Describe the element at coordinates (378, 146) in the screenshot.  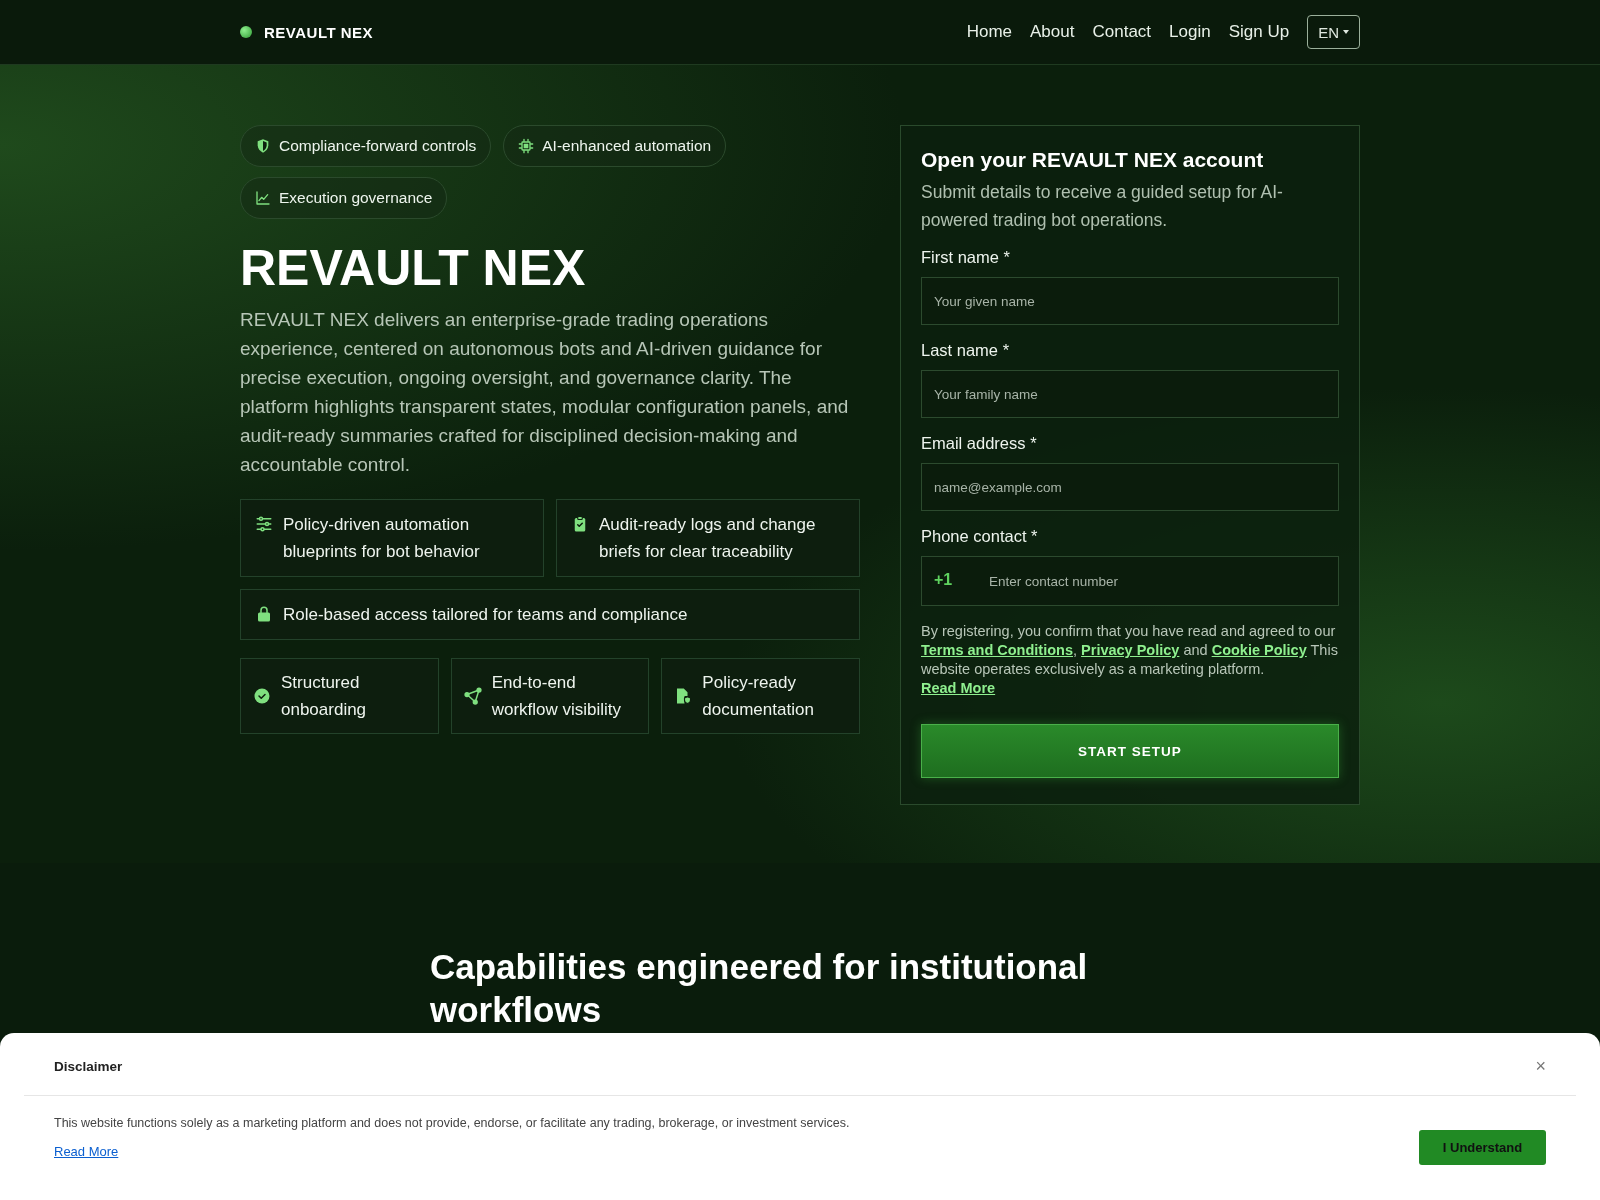
I see `badge-label: Compliance-forward controls` at that location.